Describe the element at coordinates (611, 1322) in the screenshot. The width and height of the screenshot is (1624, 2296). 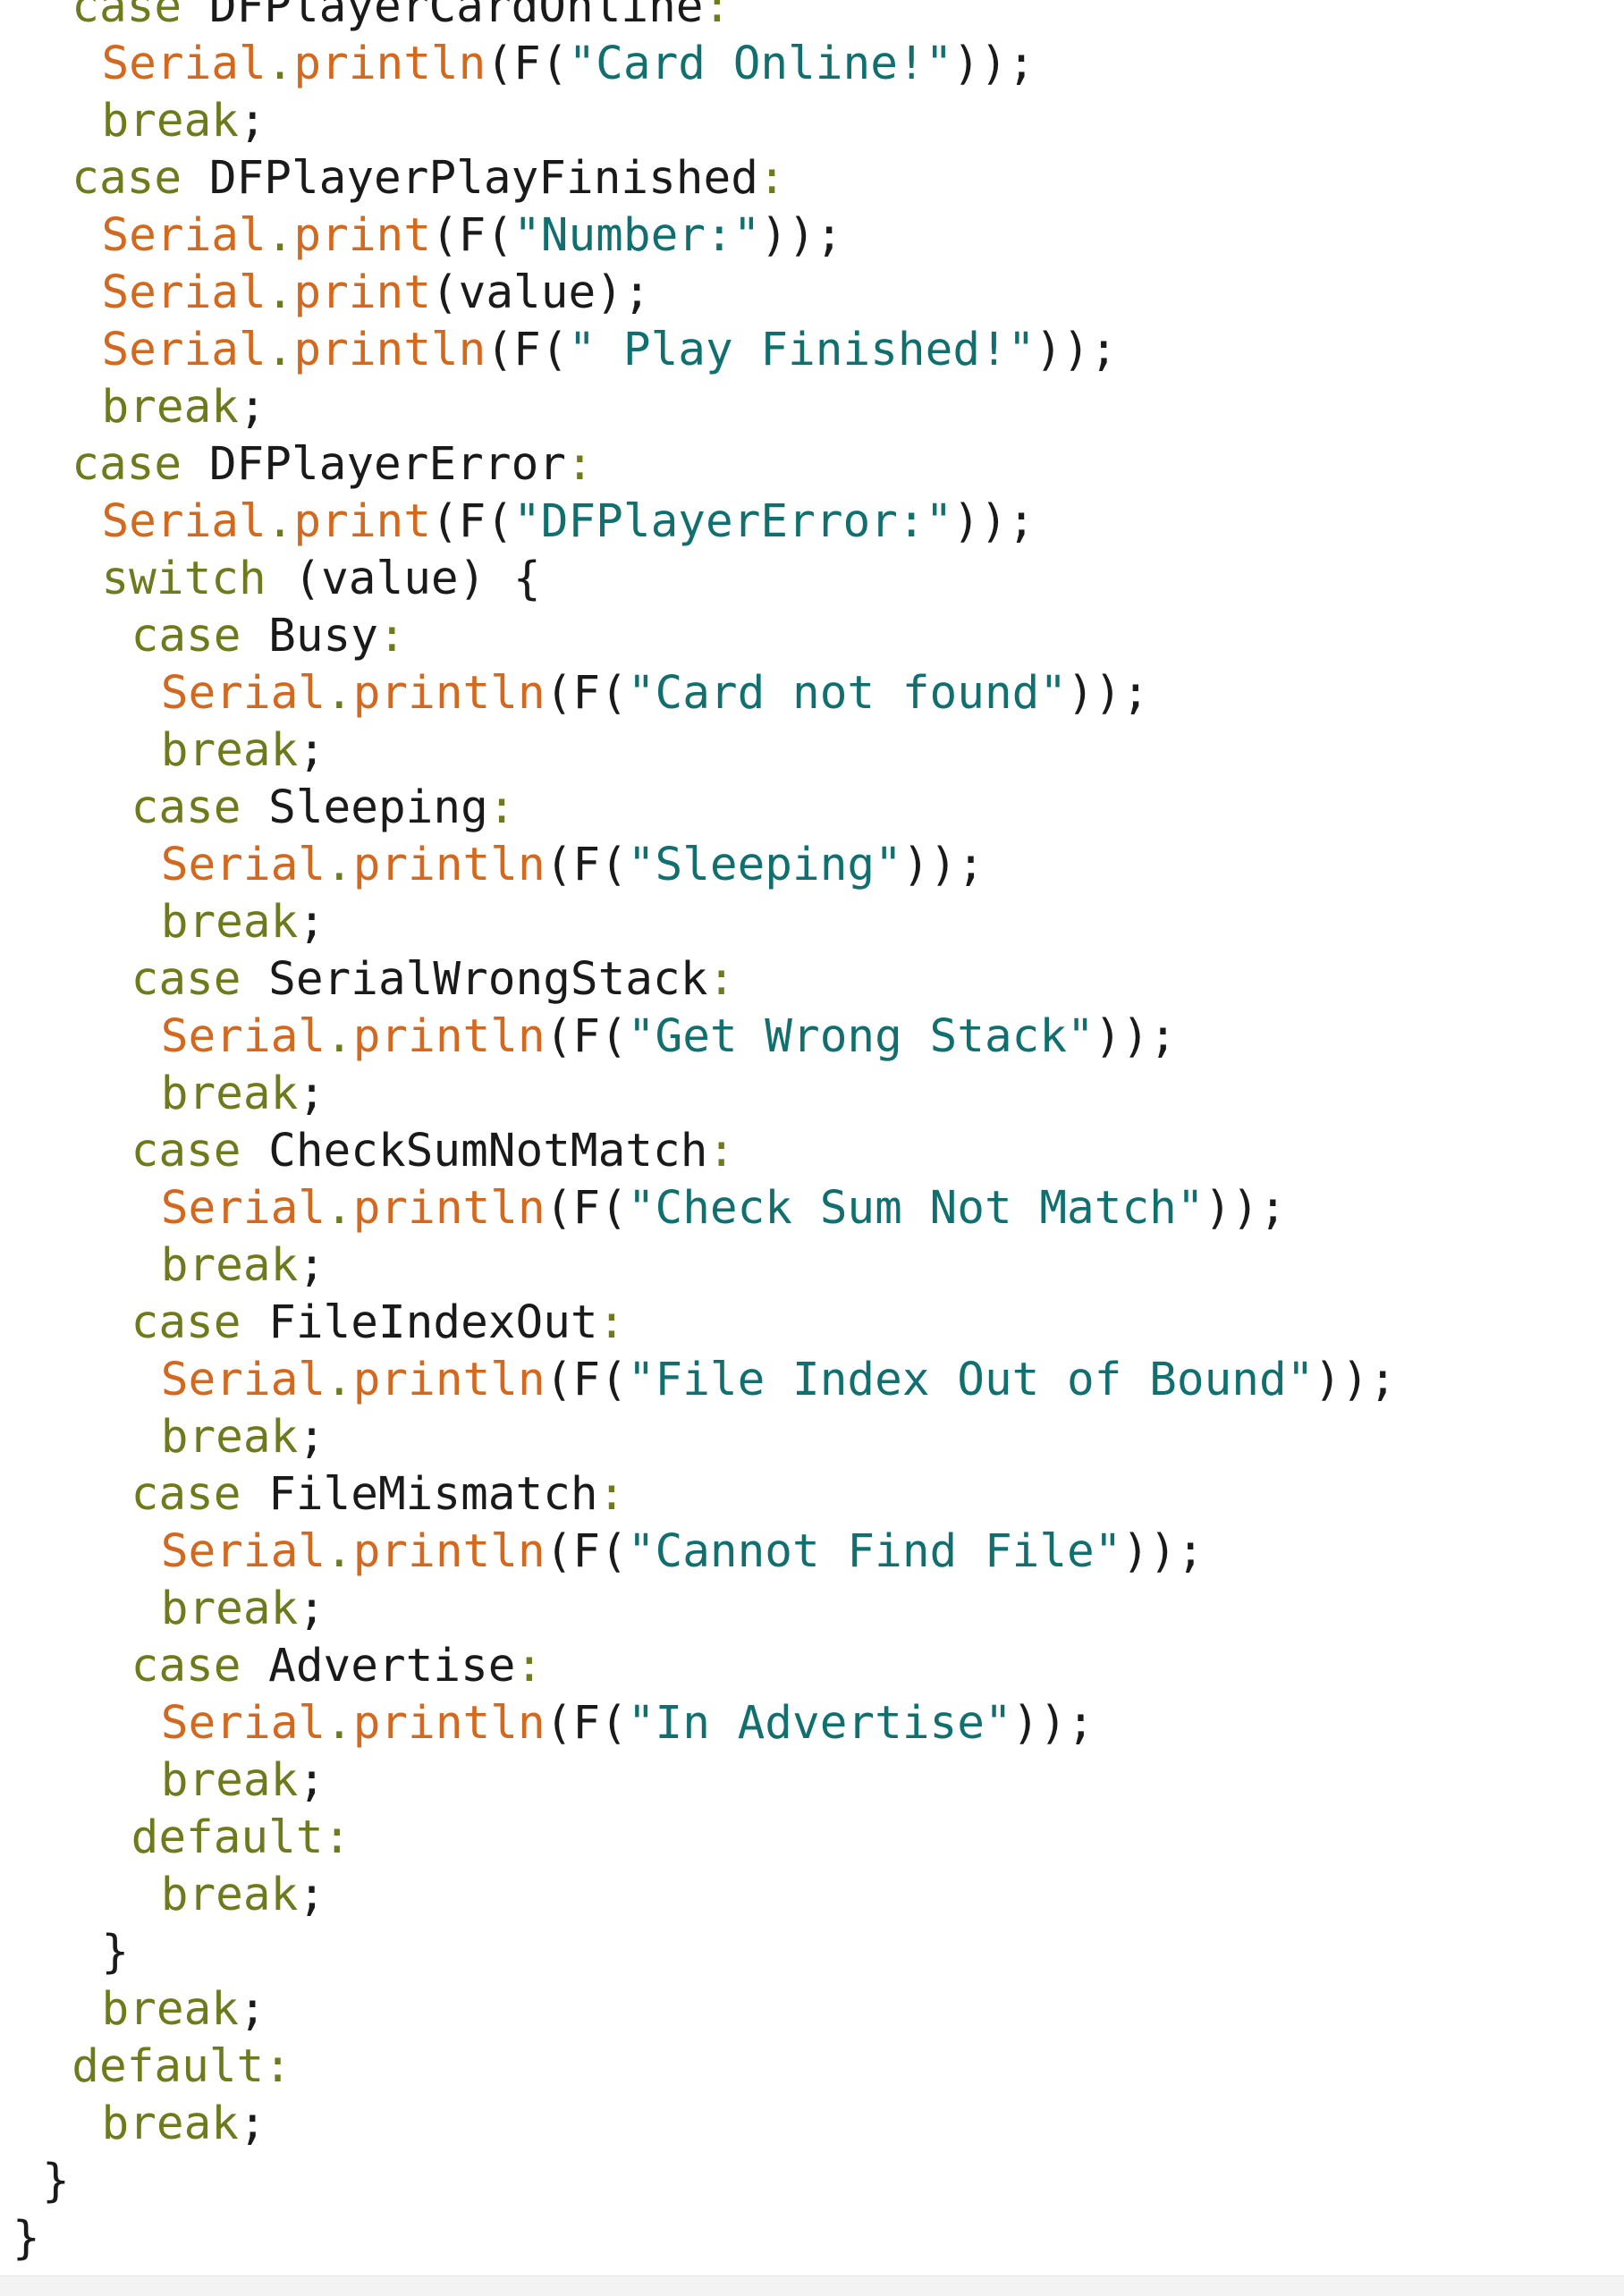
I see `code-token-colon: :` at that location.